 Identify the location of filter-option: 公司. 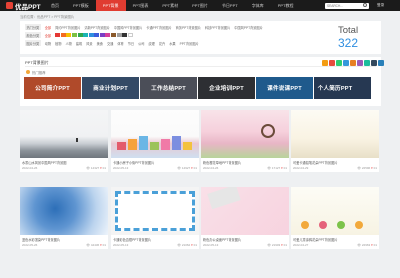
(141, 43).